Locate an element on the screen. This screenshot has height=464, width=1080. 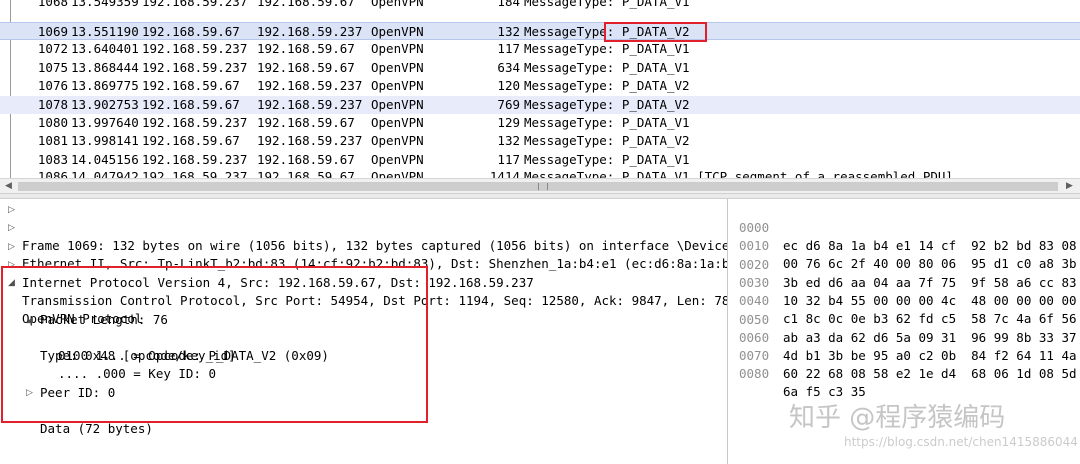
packet-no: 1072 is located at coordinates (52, 49).